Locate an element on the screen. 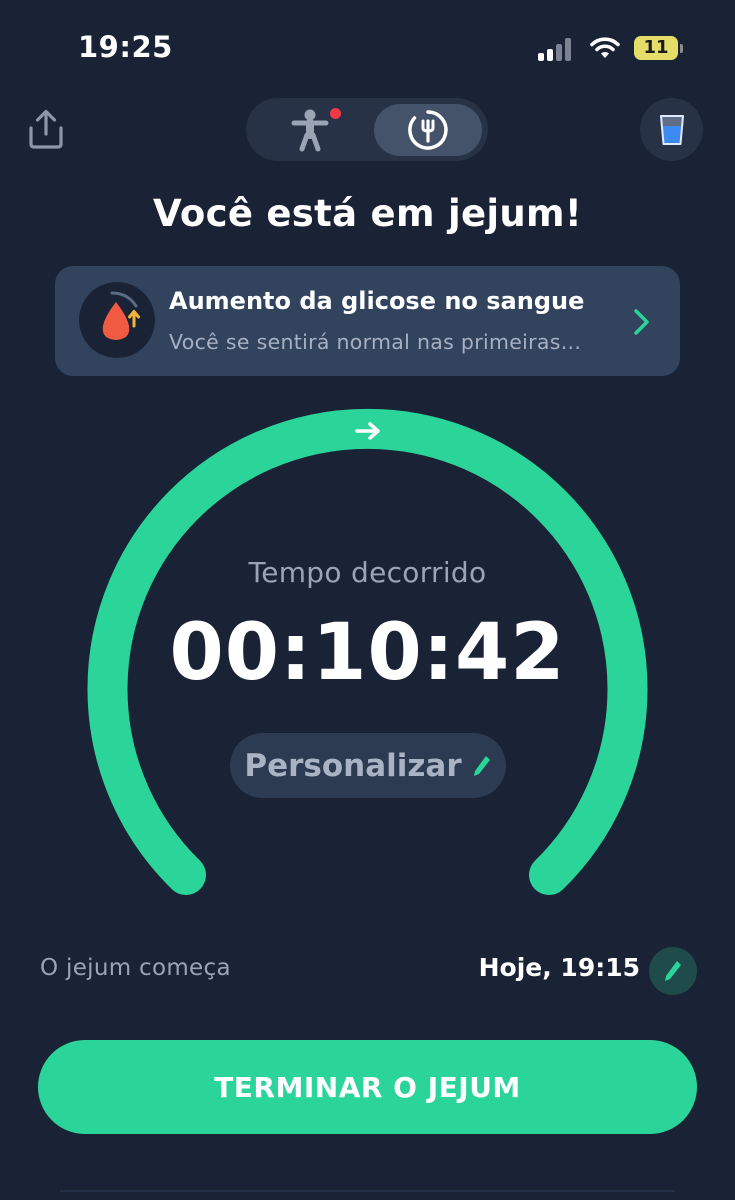  notification-dot is located at coordinates (335, 113).